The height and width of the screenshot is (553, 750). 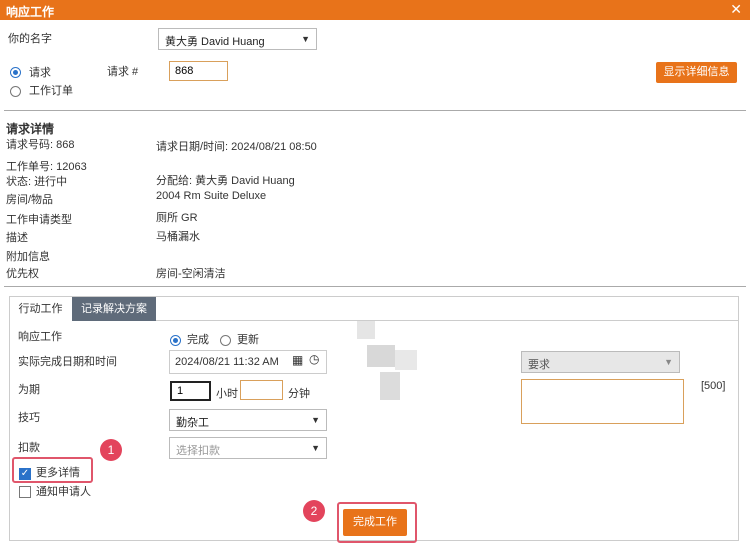 I want to click on radio-workorder, so click(x=15, y=91).